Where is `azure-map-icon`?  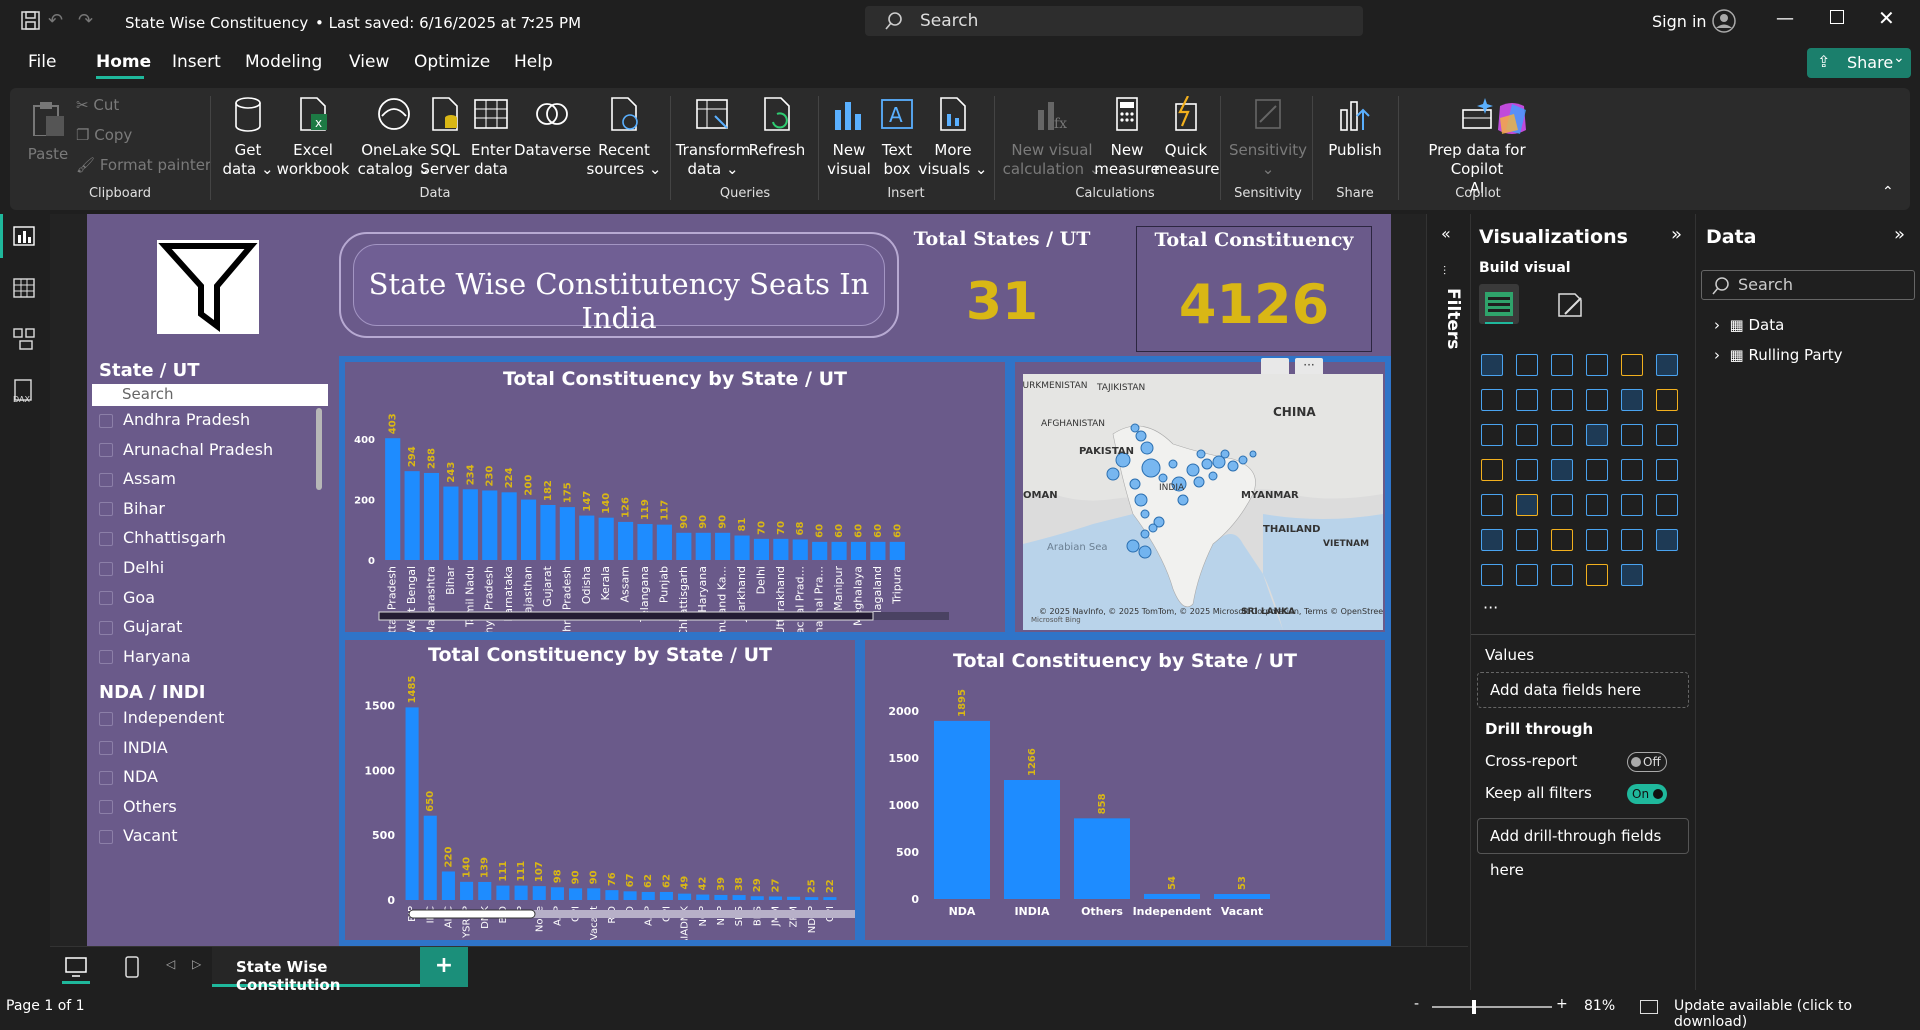 azure-map-icon is located at coordinates (1597, 470).